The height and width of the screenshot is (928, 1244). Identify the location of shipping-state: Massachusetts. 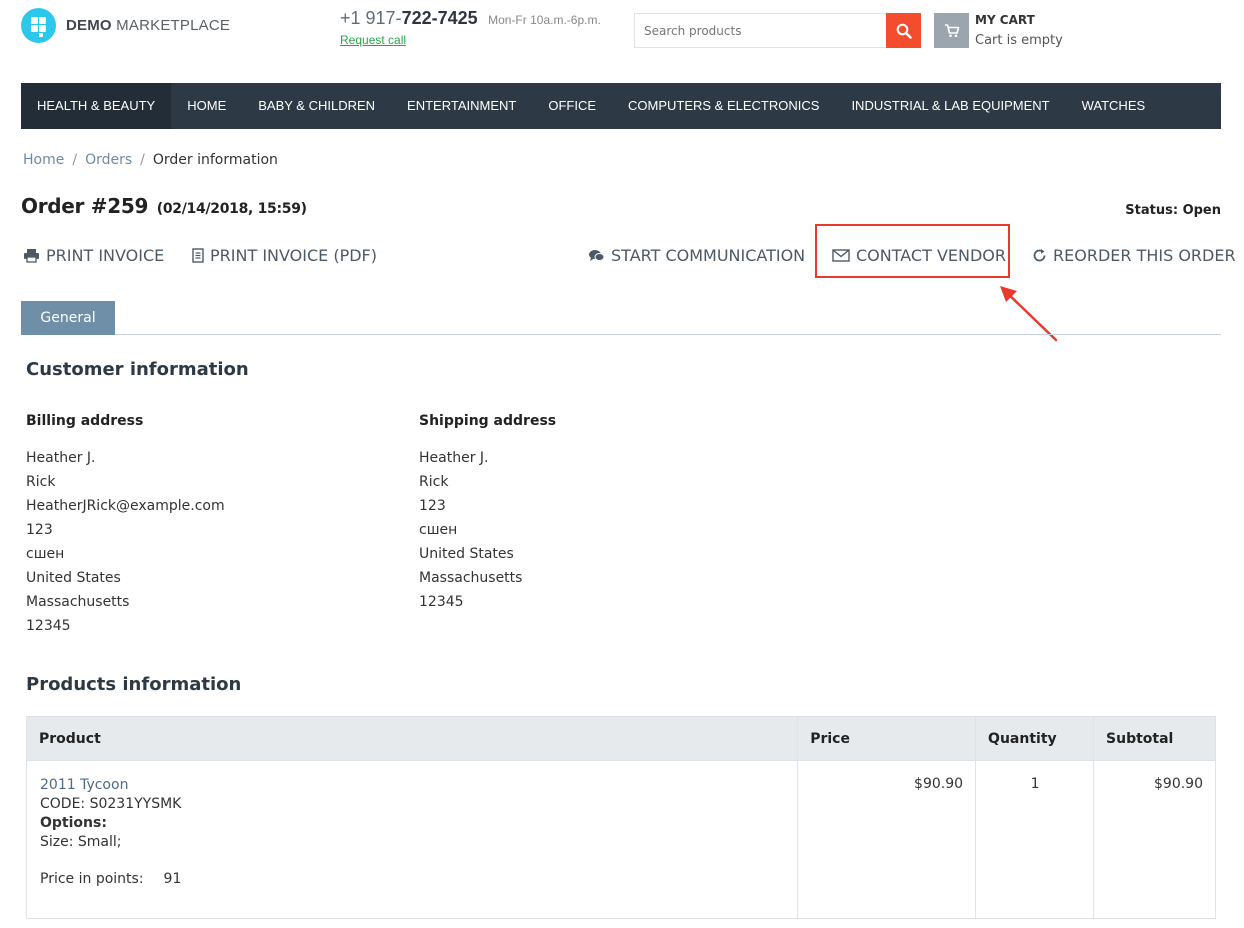
(471, 578).